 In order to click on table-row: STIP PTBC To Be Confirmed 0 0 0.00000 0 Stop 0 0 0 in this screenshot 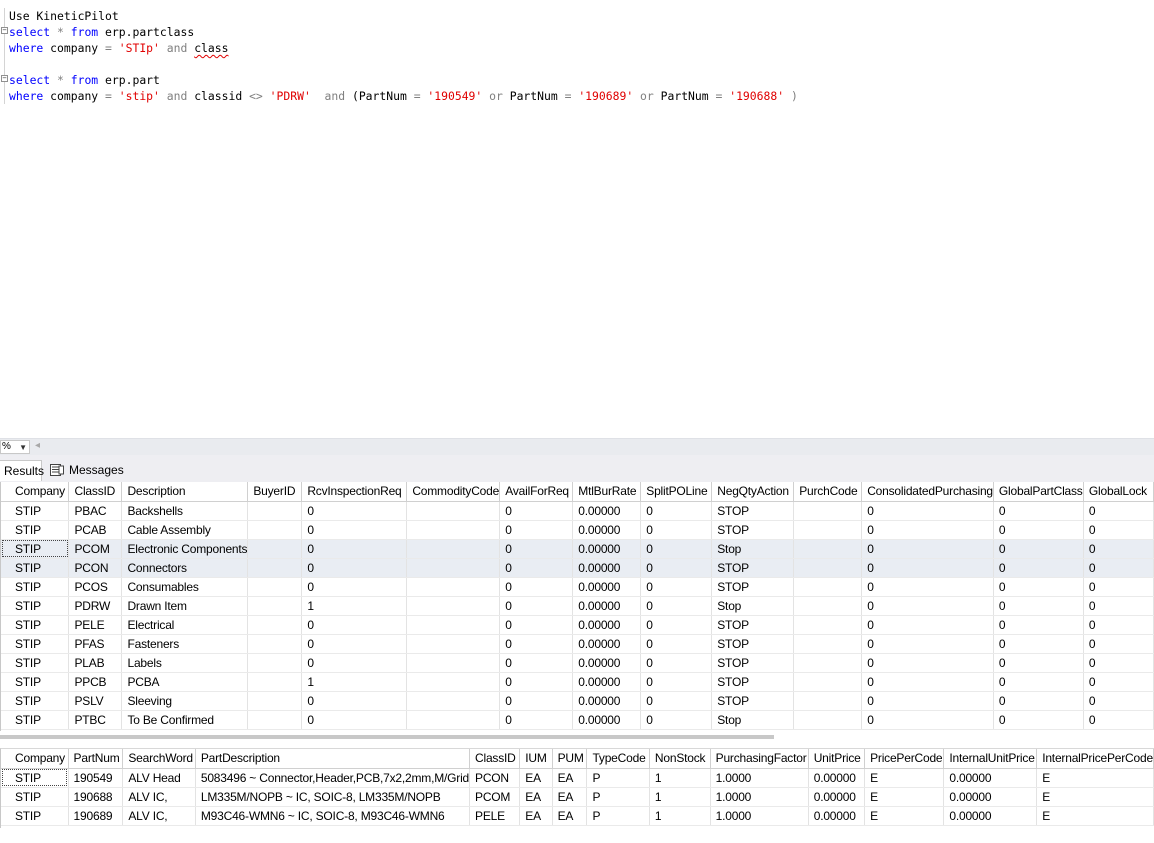, I will do `click(577, 720)`.